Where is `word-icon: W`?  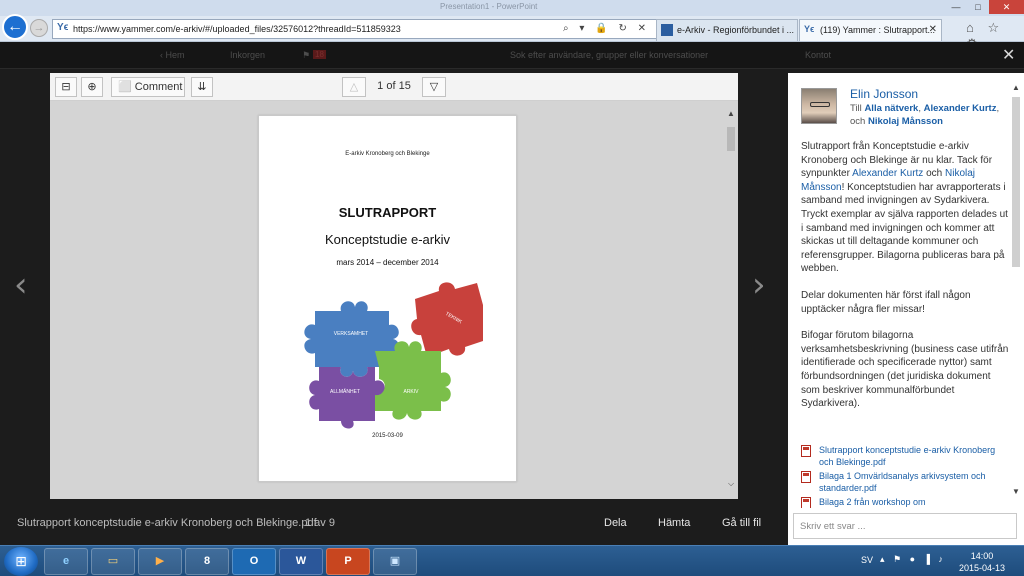 word-icon: W is located at coordinates (301, 561).